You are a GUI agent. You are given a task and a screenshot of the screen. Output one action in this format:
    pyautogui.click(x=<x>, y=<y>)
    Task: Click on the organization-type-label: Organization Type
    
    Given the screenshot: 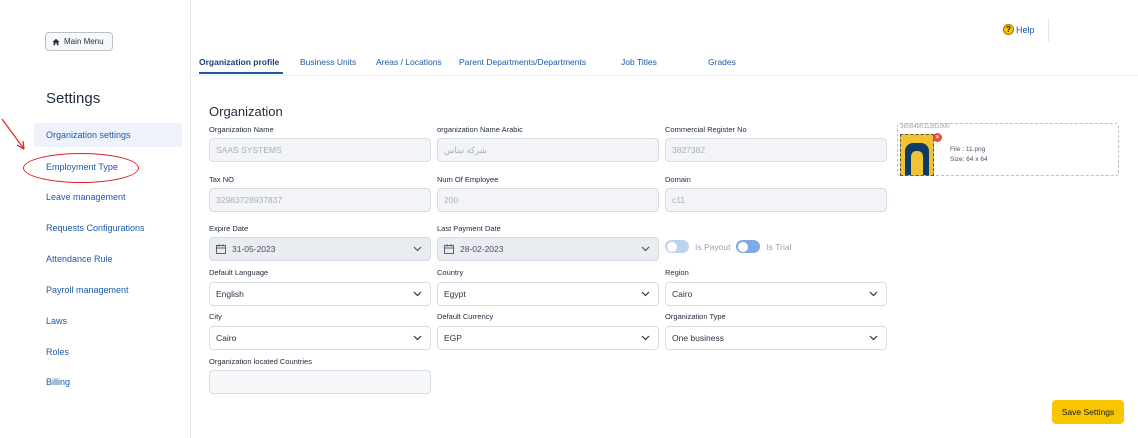 What is the action you would take?
    pyautogui.click(x=695, y=316)
    